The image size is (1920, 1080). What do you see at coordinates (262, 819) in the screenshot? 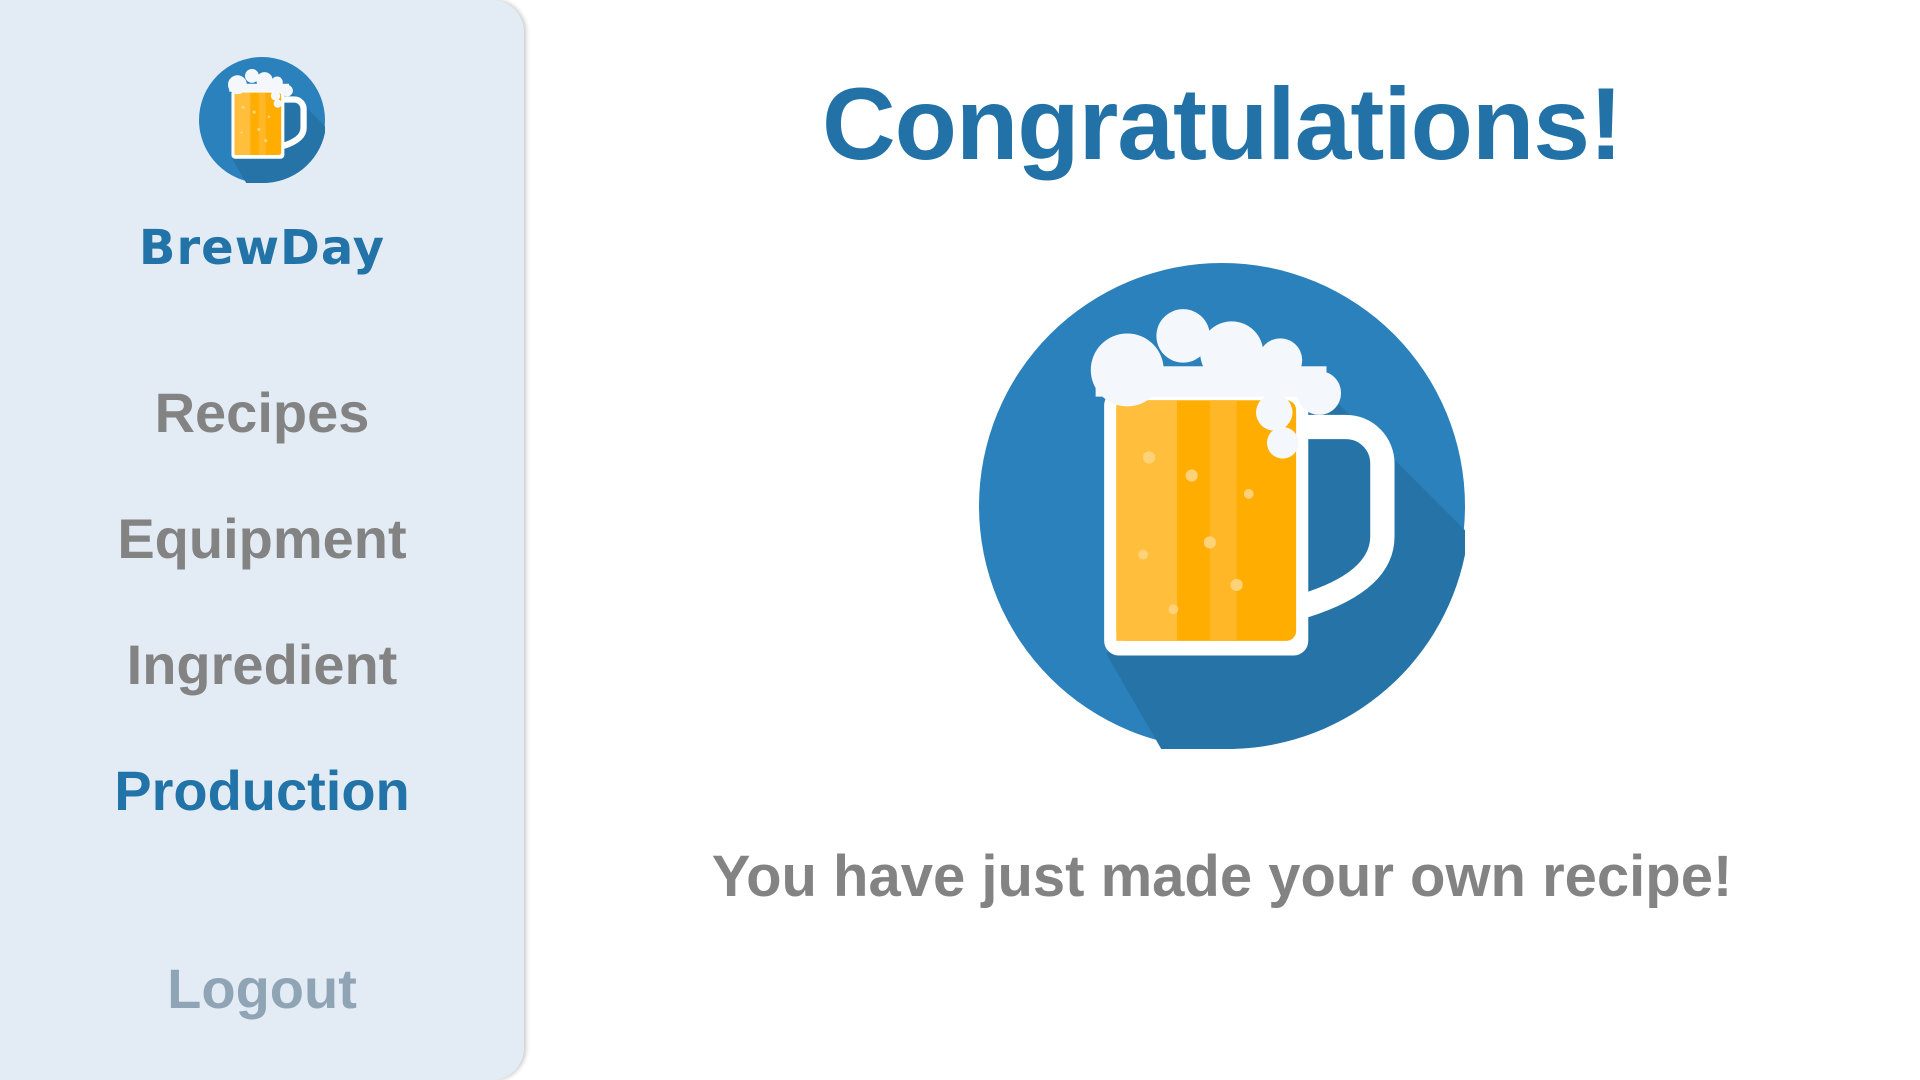
I see `nav-item-production: Production` at bounding box center [262, 819].